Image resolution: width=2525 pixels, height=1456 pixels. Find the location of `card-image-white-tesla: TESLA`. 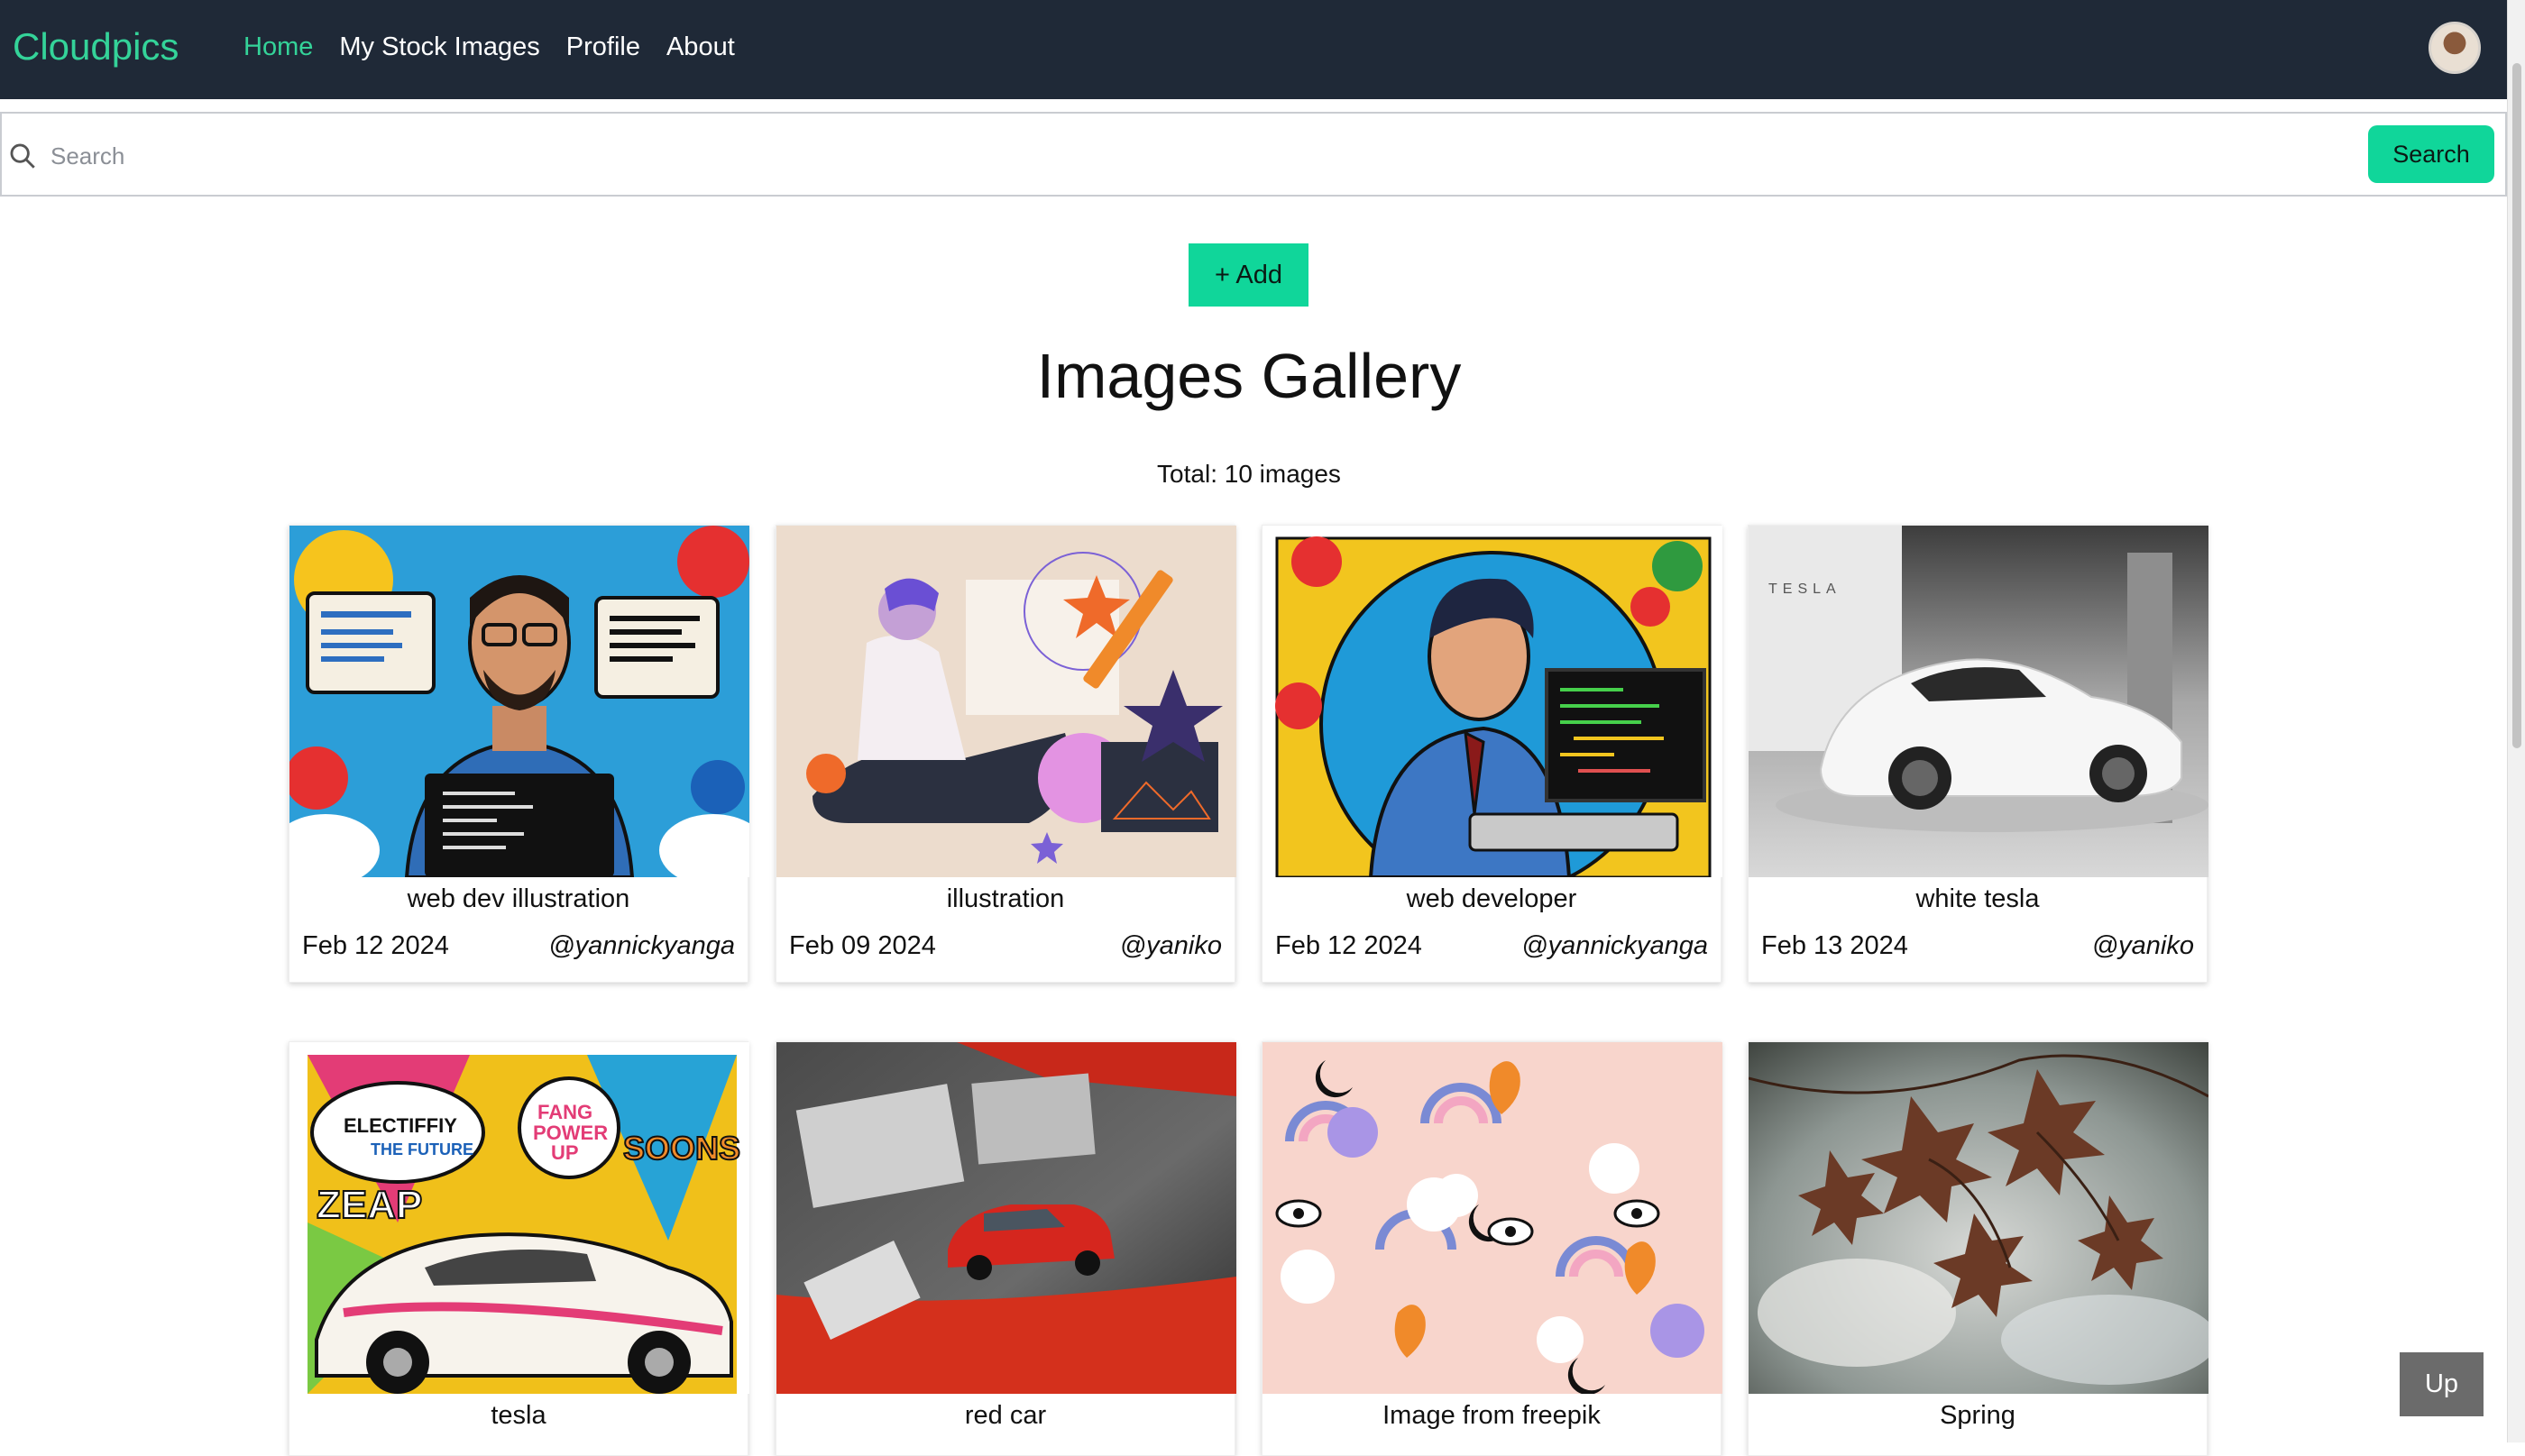

card-image-white-tesla: TESLA is located at coordinates (1979, 702).